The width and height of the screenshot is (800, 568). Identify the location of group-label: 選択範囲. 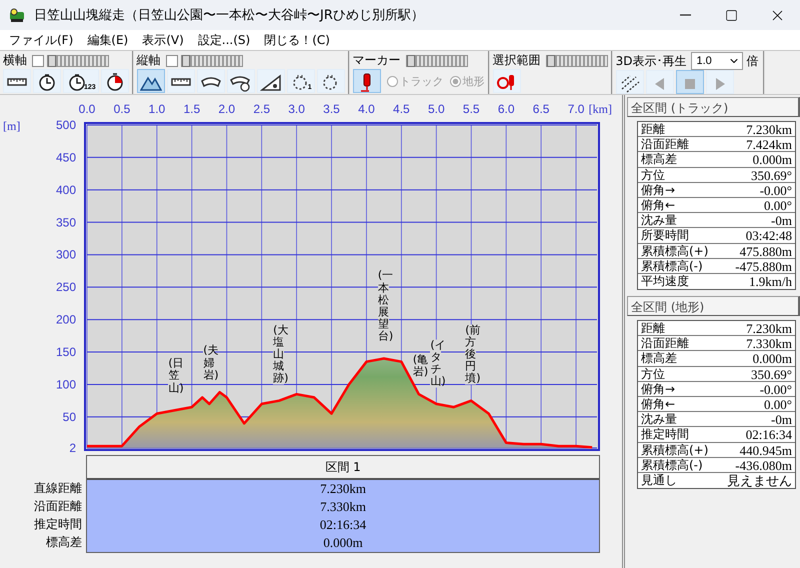
(516, 60).